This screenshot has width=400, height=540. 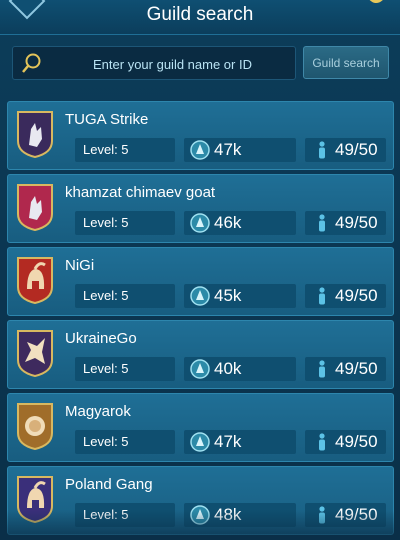 I want to click on power-pill: 45k, so click(x=240, y=296).